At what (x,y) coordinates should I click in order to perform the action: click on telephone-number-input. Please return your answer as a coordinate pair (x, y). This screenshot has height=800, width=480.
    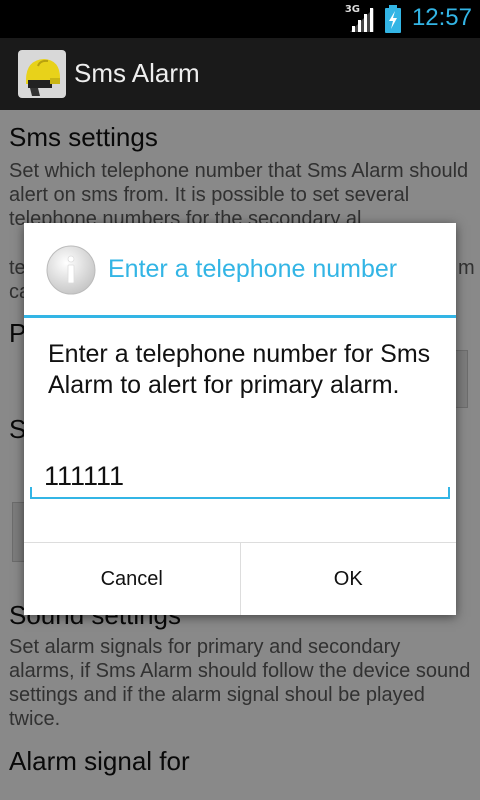
    Looking at the image, I should click on (240, 477).